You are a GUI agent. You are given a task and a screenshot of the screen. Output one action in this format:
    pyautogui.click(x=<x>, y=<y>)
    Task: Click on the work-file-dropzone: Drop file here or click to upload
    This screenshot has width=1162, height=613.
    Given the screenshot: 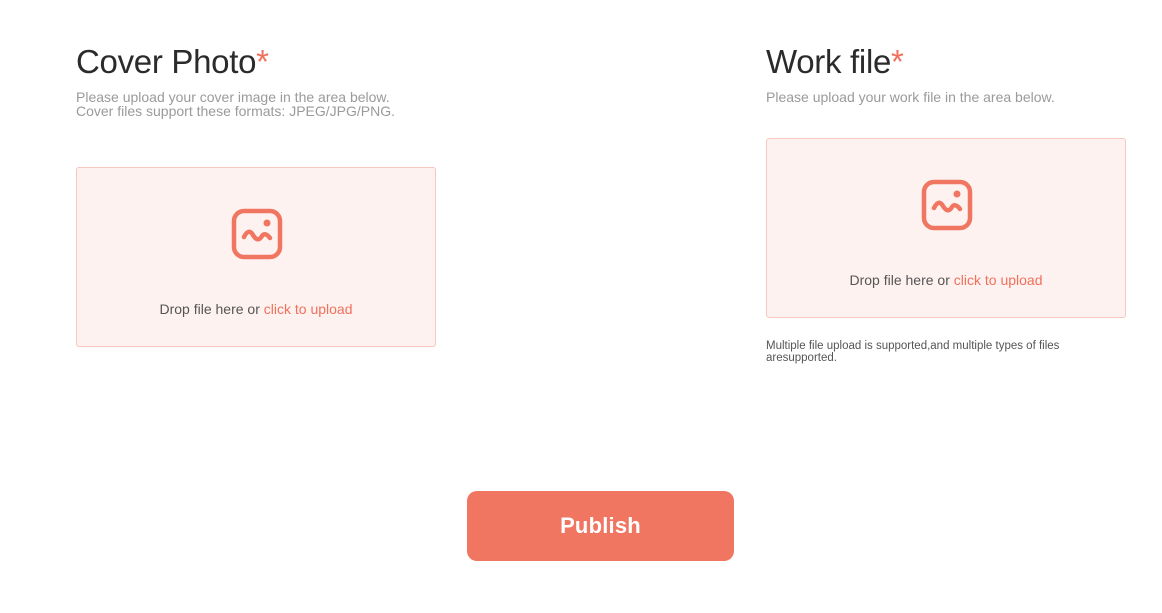 What is the action you would take?
    pyautogui.click(x=946, y=228)
    